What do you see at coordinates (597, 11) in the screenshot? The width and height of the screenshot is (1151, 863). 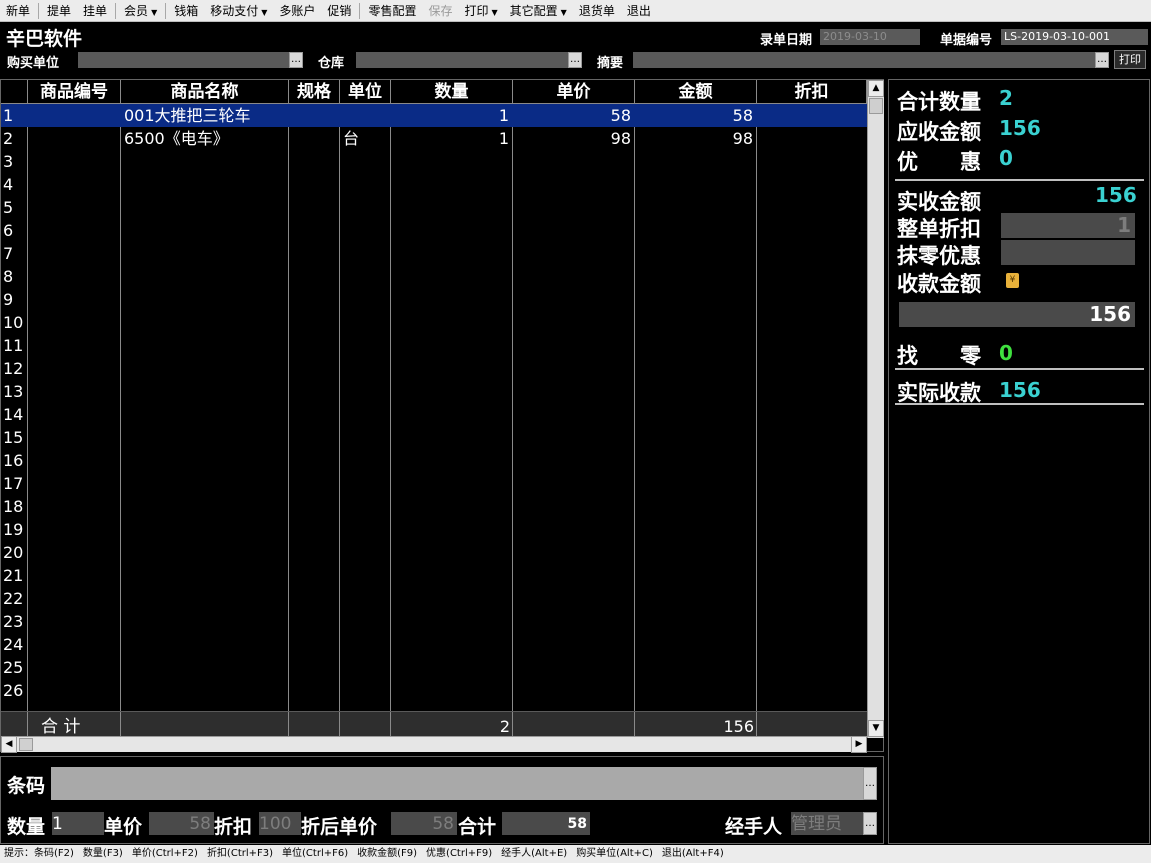 I see `menu-return: 退货单` at bounding box center [597, 11].